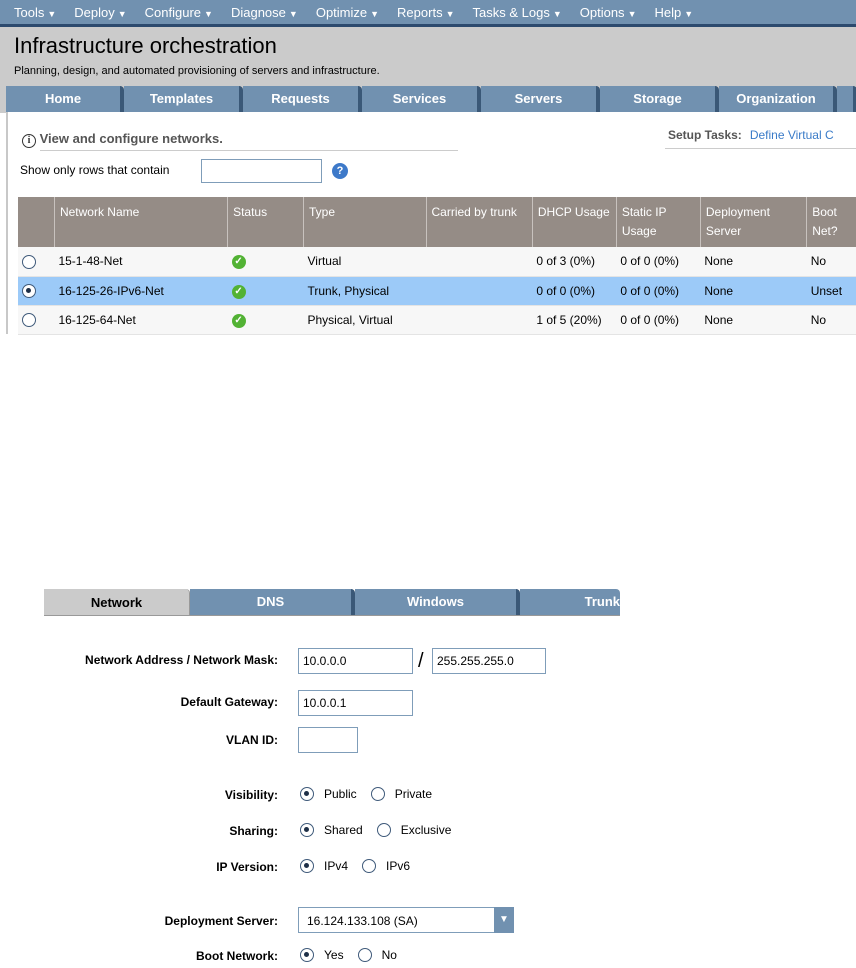 The width and height of the screenshot is (856, 968). What do you see at coordinates (29, 12) in the screenshot?
I see `menu-label: Tools` at bounding box center [29, 12].